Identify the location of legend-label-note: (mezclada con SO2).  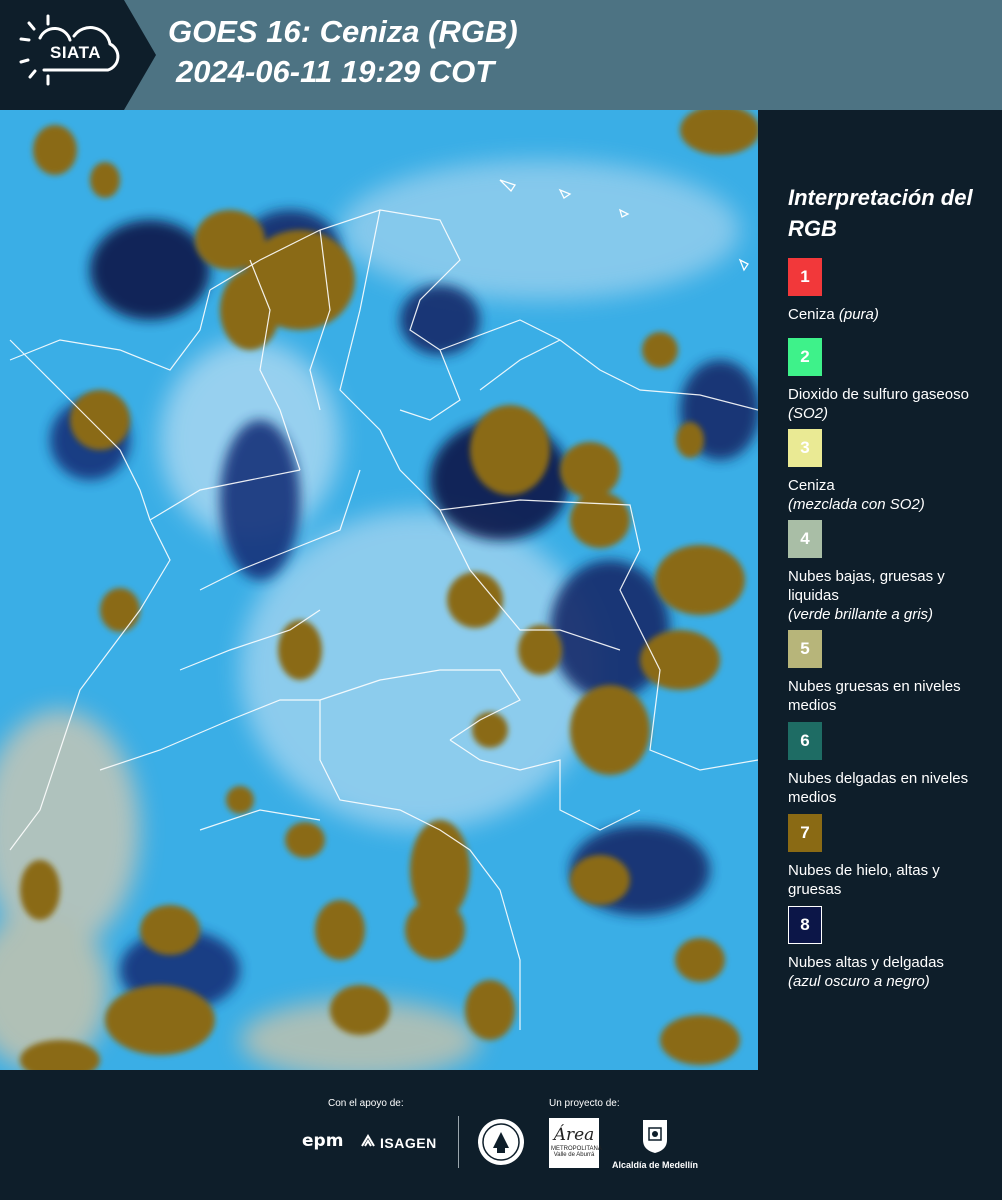
(856, 504).